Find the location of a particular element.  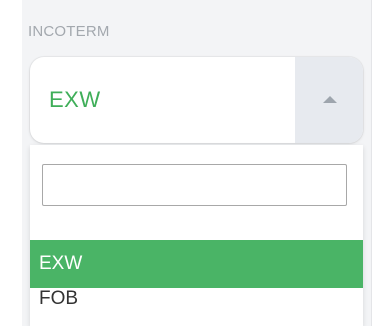

panel-divider is located at coordinates (371, 163).